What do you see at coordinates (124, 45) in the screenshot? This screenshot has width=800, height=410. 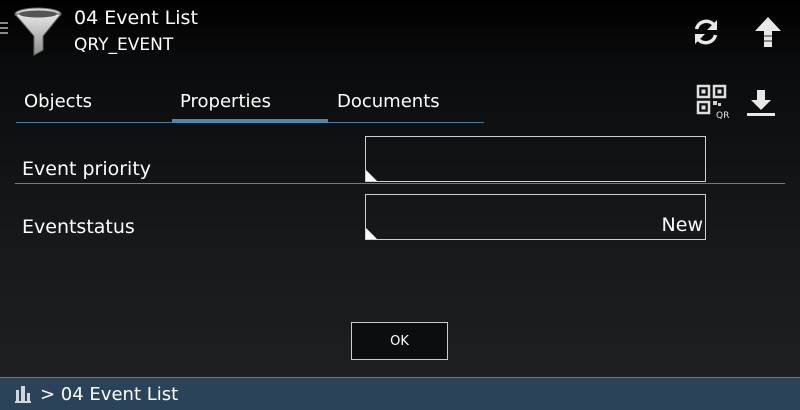 I see `page-subtitle: QRY_EVENT` at bounding box center [124, 45].